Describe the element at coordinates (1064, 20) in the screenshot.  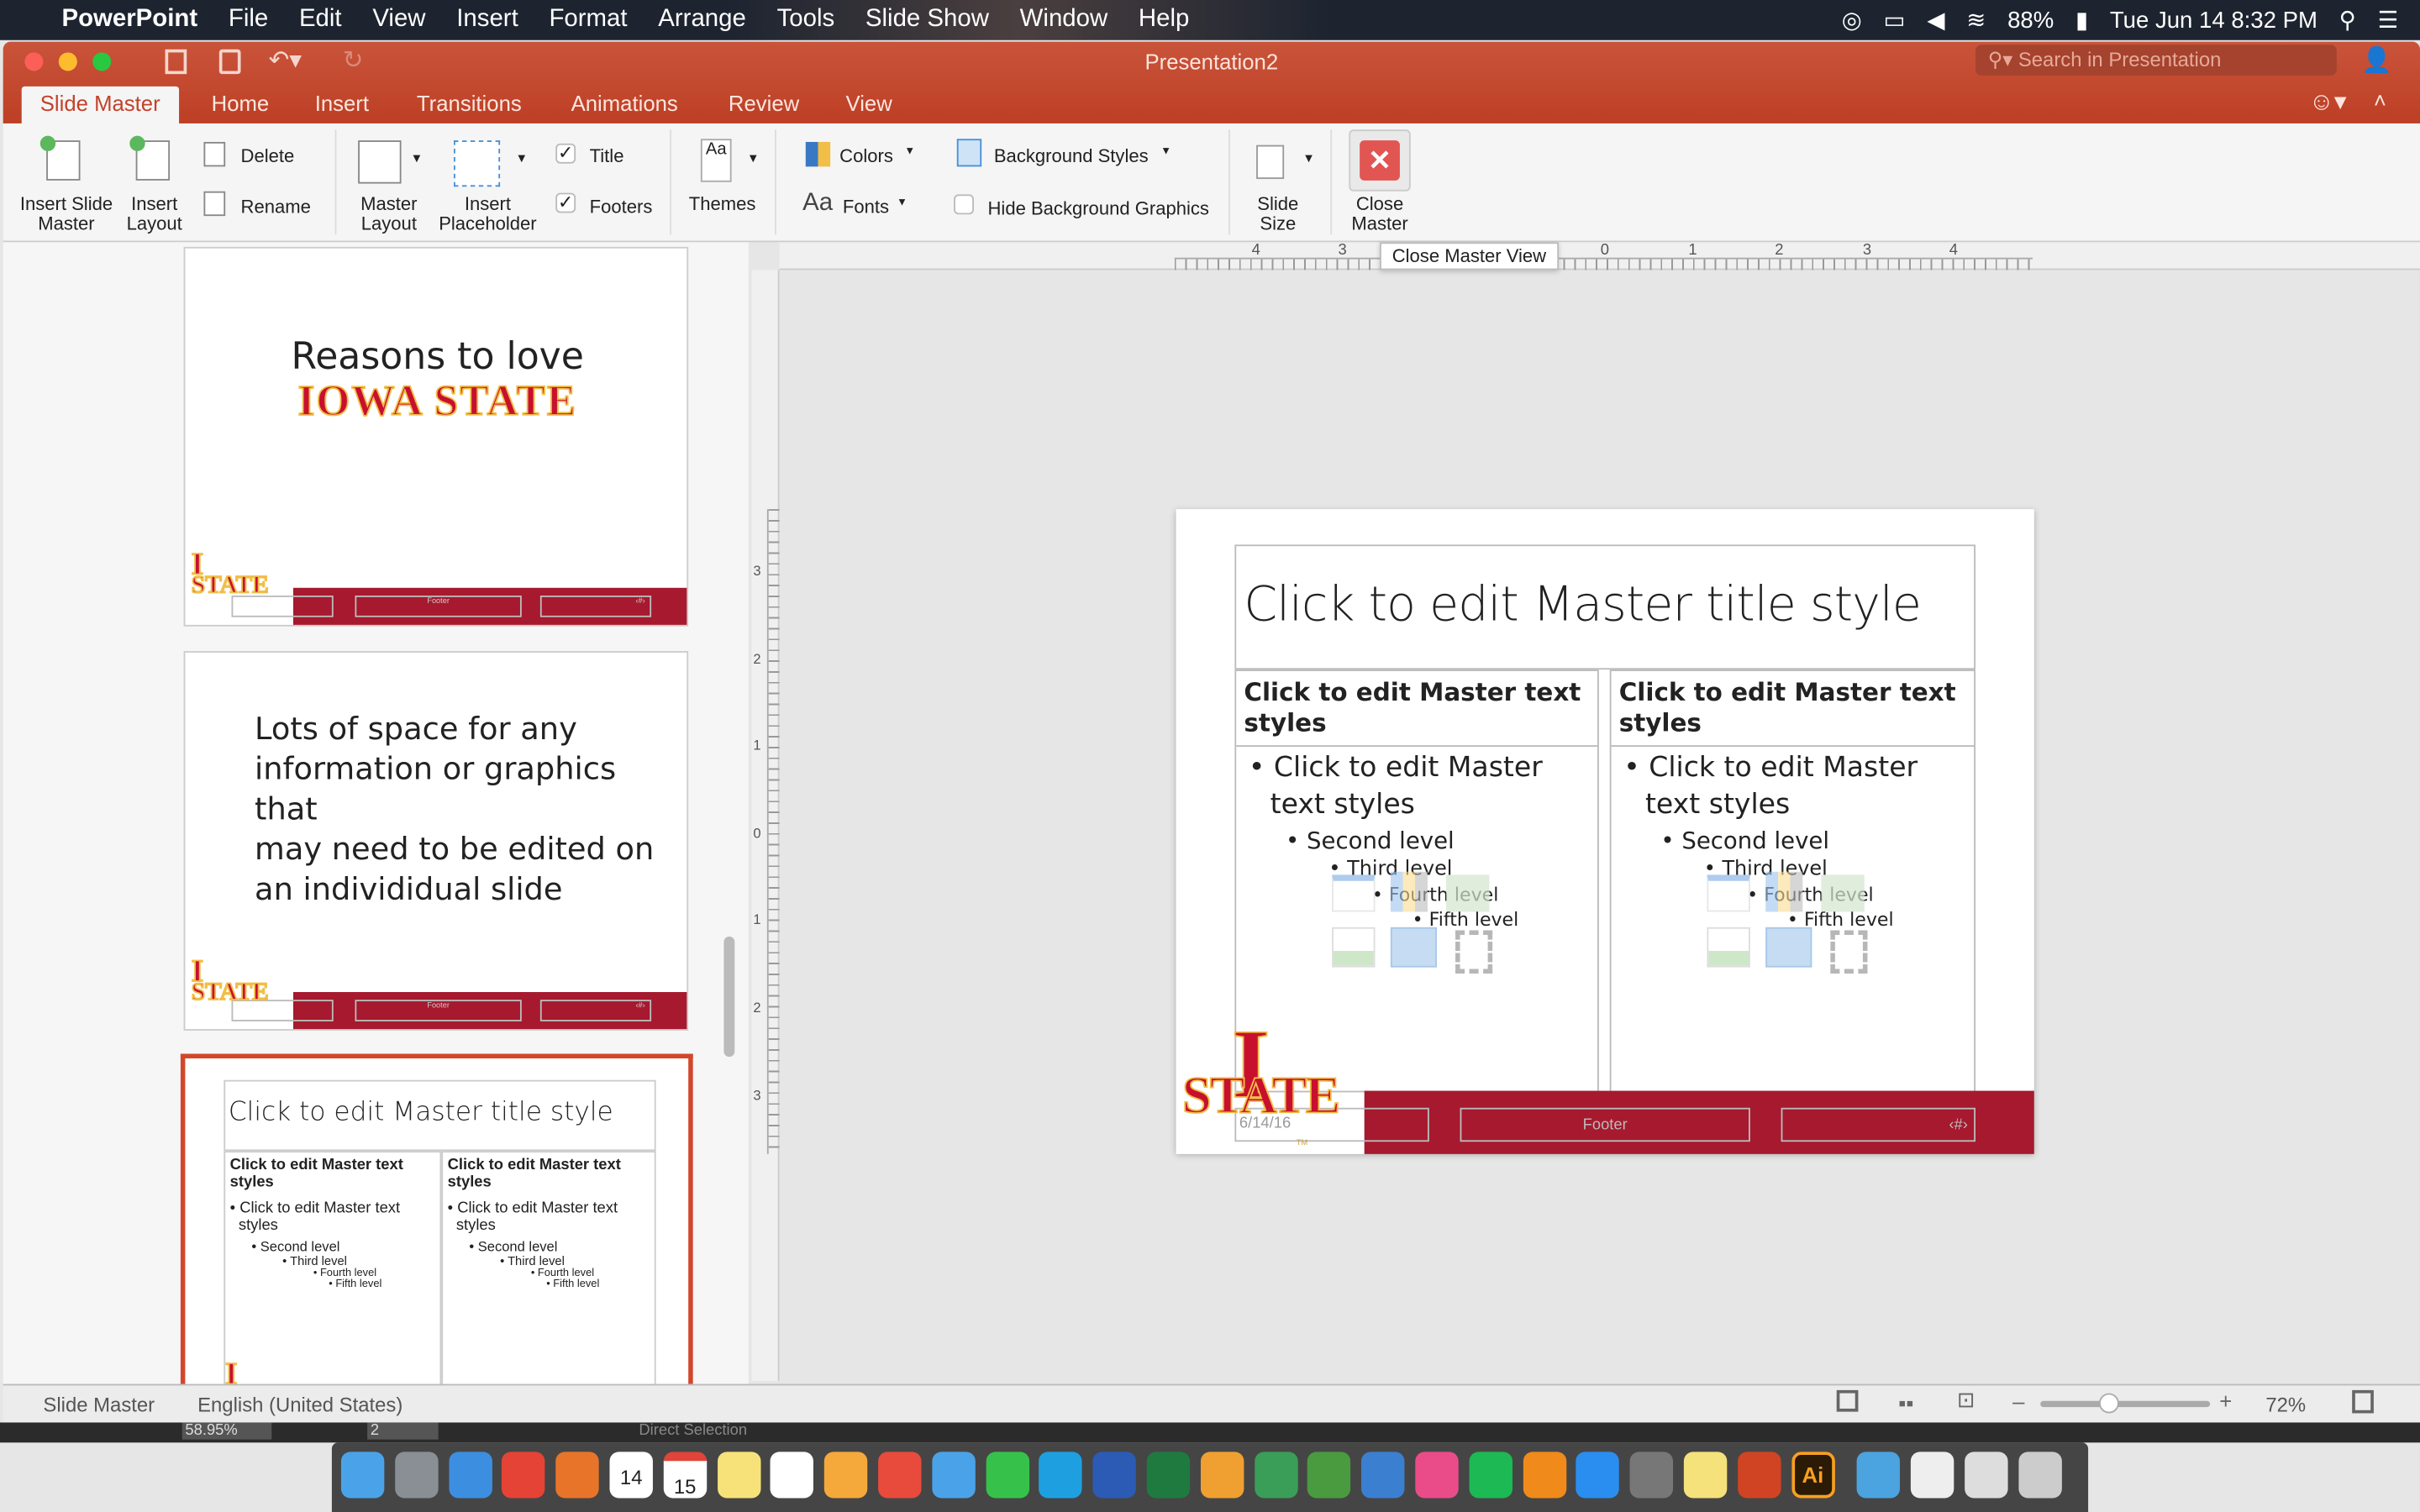
I see `menu-window: Window` at that location.